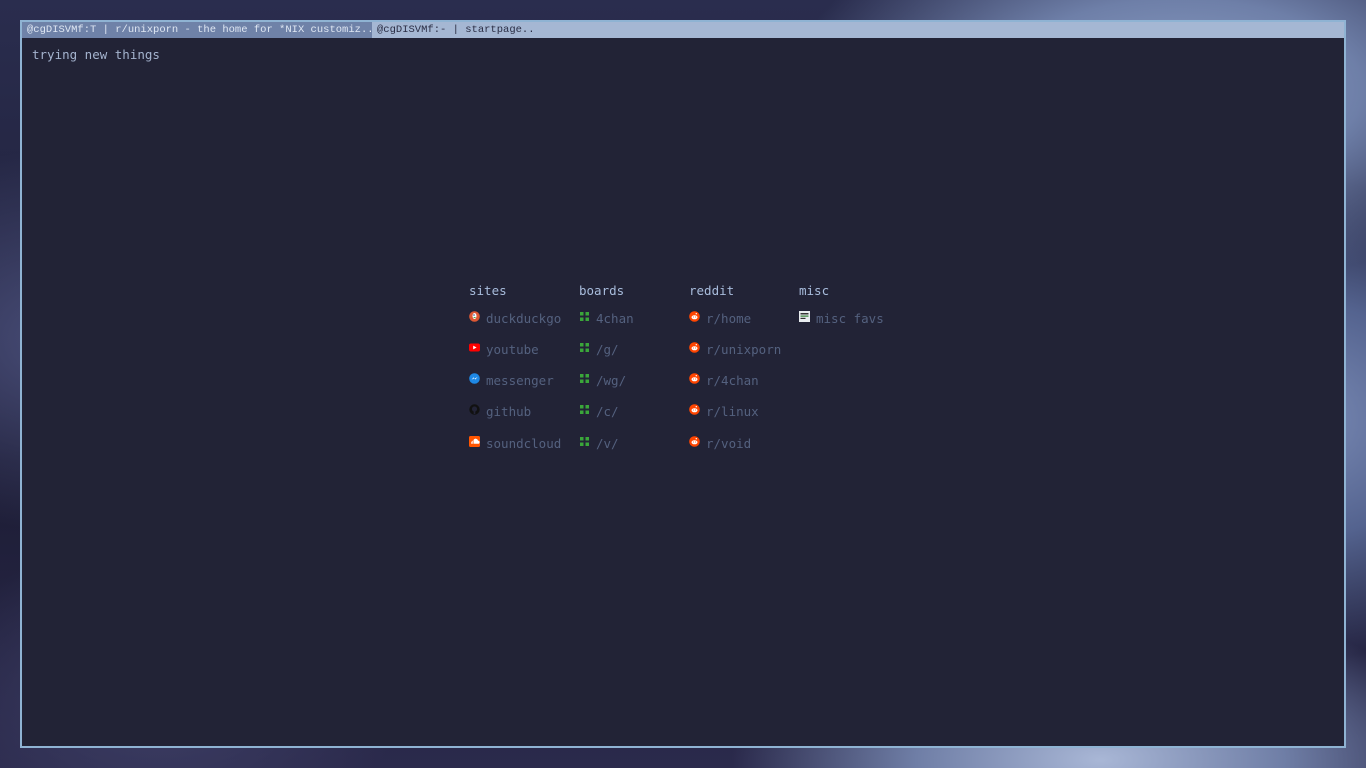  Describe the element at coordinates (488, 290) in the screenshot. I see `column-title: sites` at that location.